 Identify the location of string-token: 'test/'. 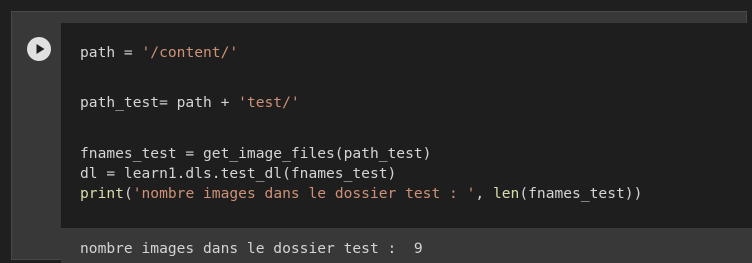
(269, 102).